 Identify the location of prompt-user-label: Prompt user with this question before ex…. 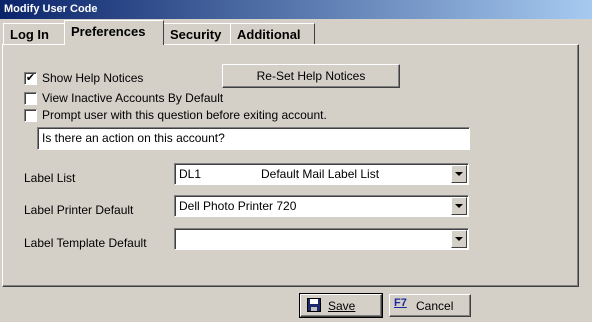
(184, 115).